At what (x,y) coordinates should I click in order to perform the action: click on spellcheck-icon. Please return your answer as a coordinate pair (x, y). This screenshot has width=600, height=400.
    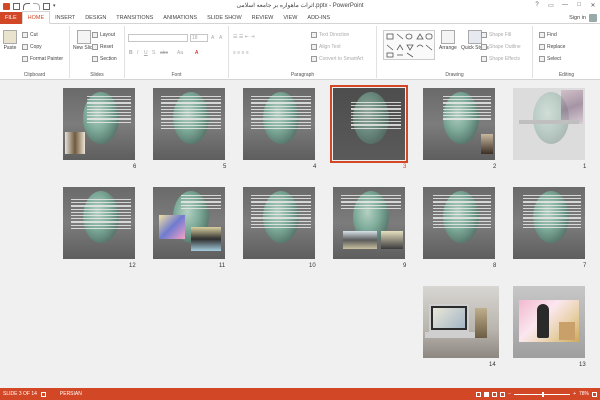
    Looking at the image, I should click on (43, 394).